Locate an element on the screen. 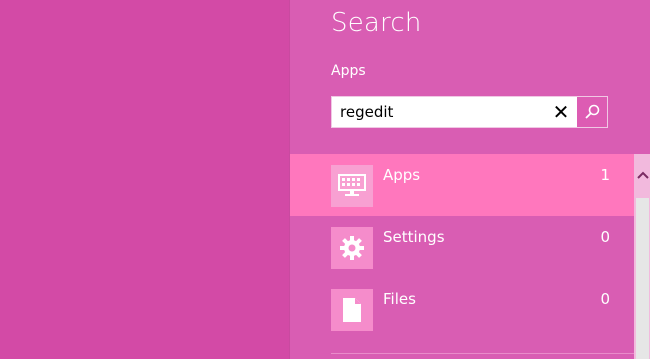  result-row-settings: Settings 0 is located at coordinates (462, 247).